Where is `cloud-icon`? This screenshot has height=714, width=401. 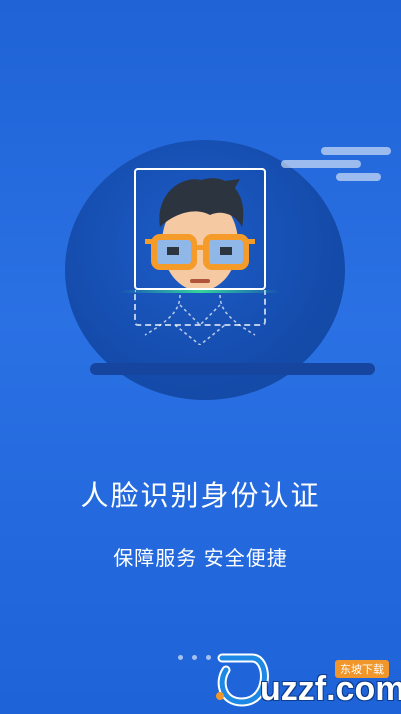 cloud-icon is located at coordinates (336, 167).